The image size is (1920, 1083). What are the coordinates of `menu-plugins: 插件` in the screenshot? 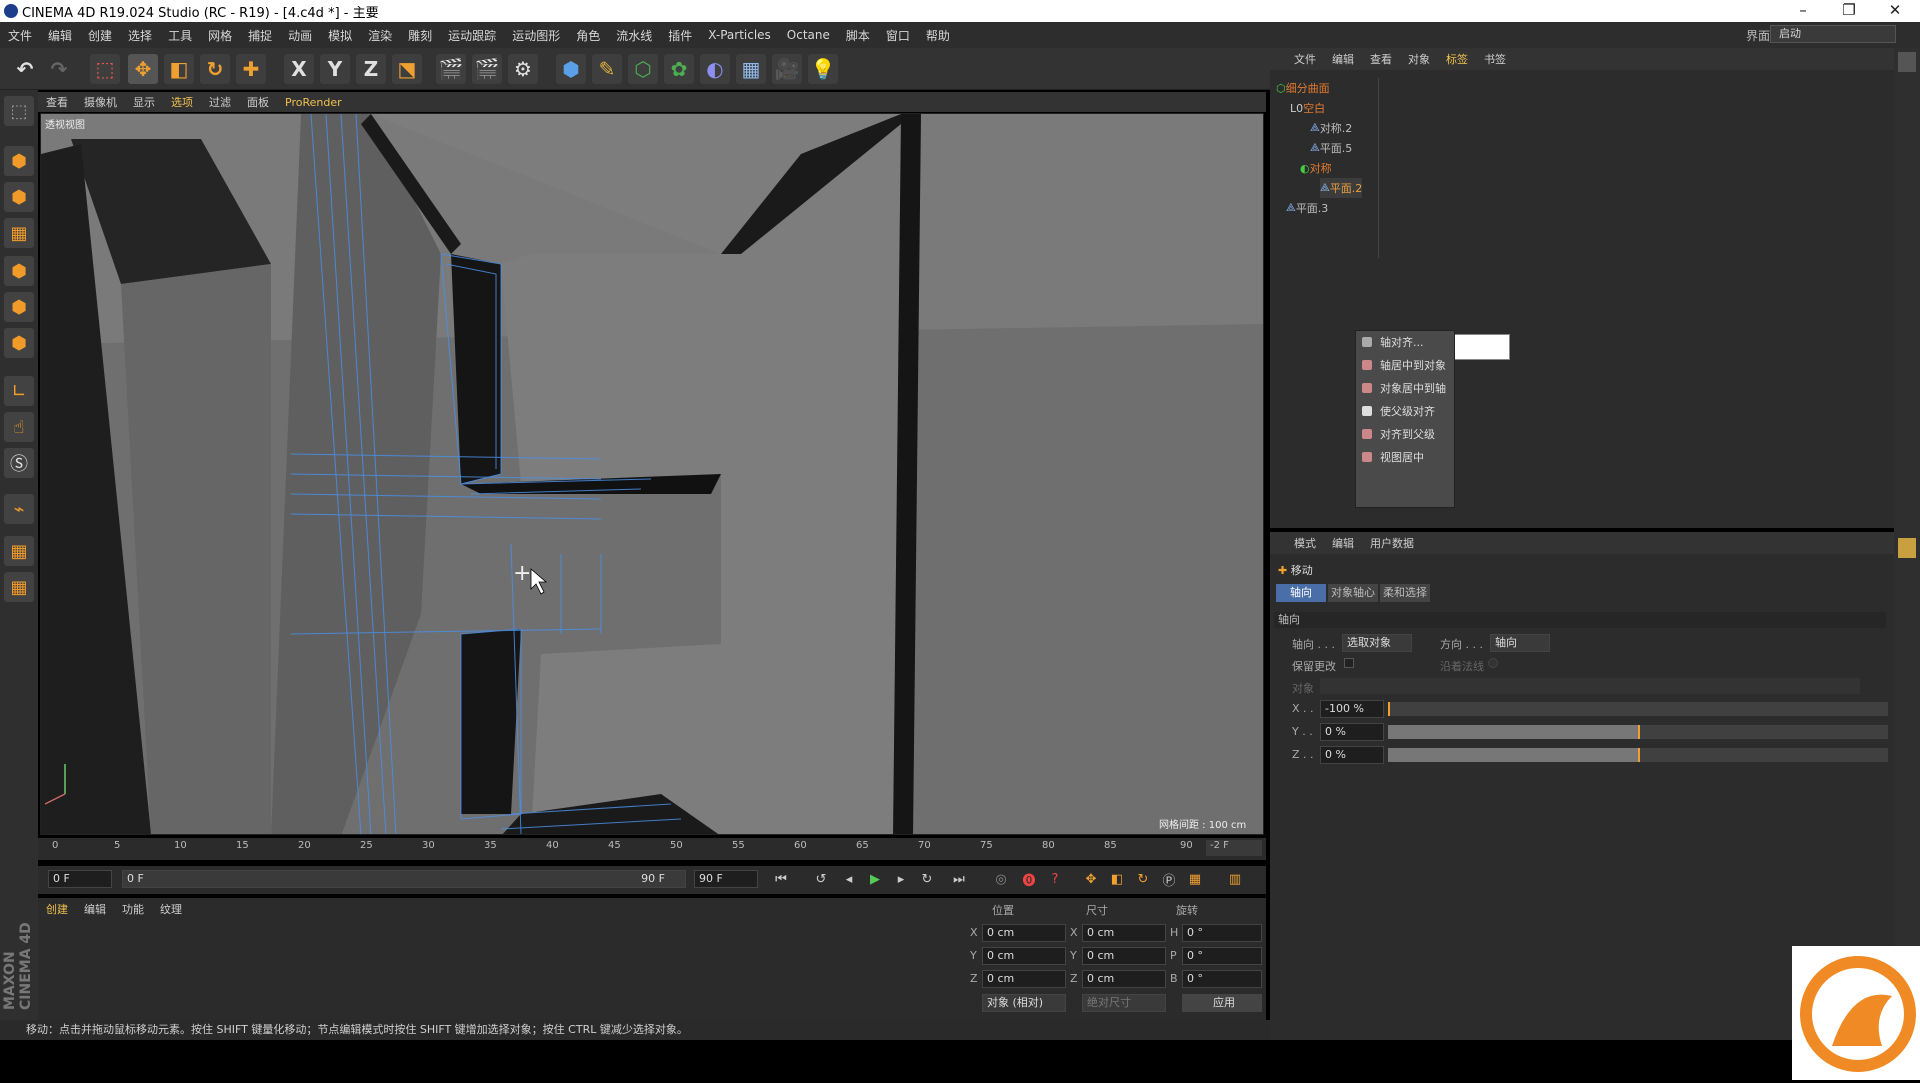 It's located at (680, 35).